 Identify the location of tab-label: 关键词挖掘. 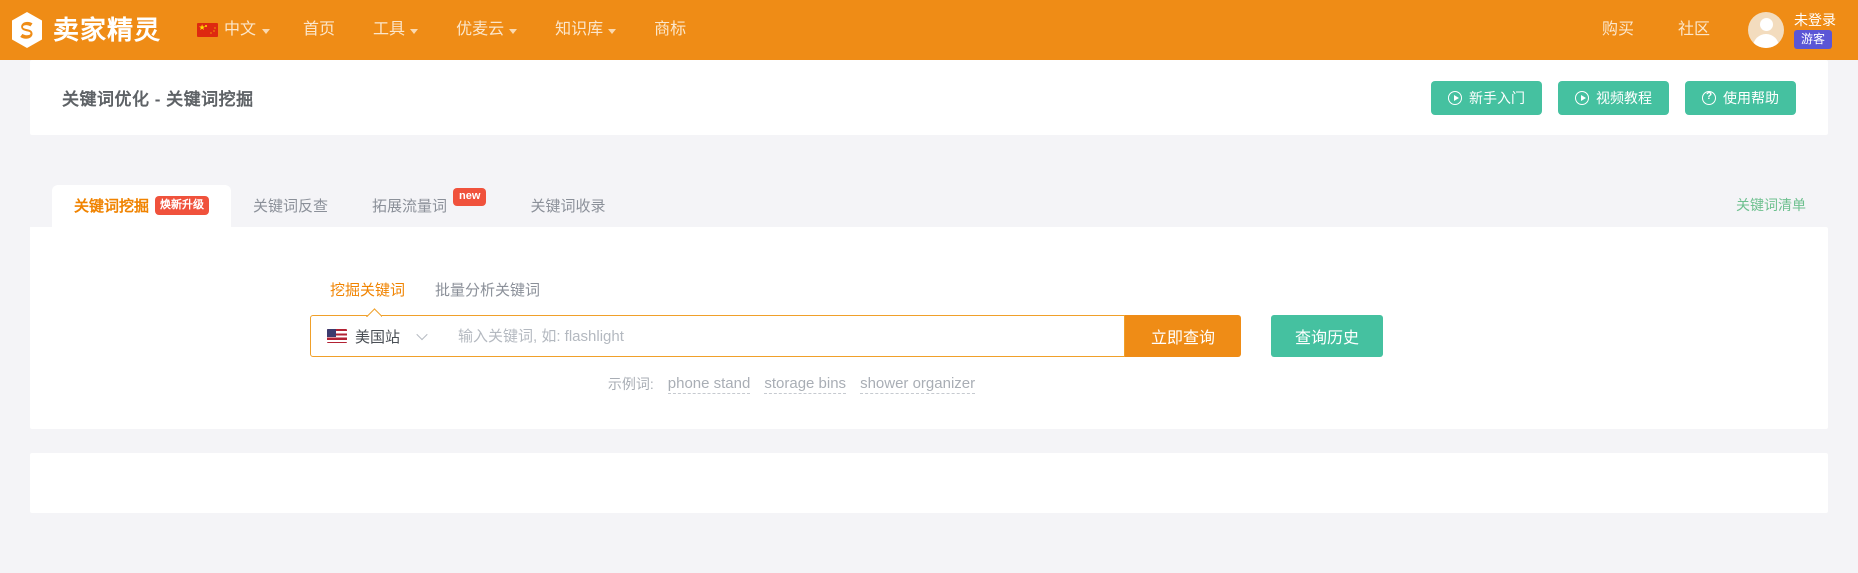
(112, 206).